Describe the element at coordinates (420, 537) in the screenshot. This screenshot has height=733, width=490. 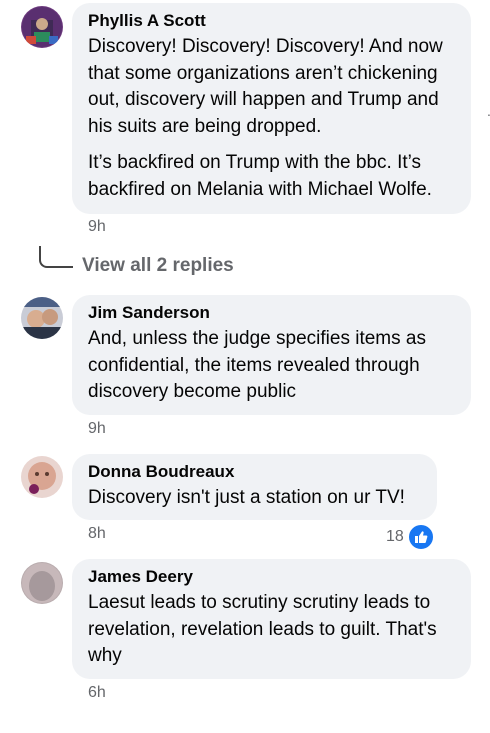
I see `like-icon` at that location.